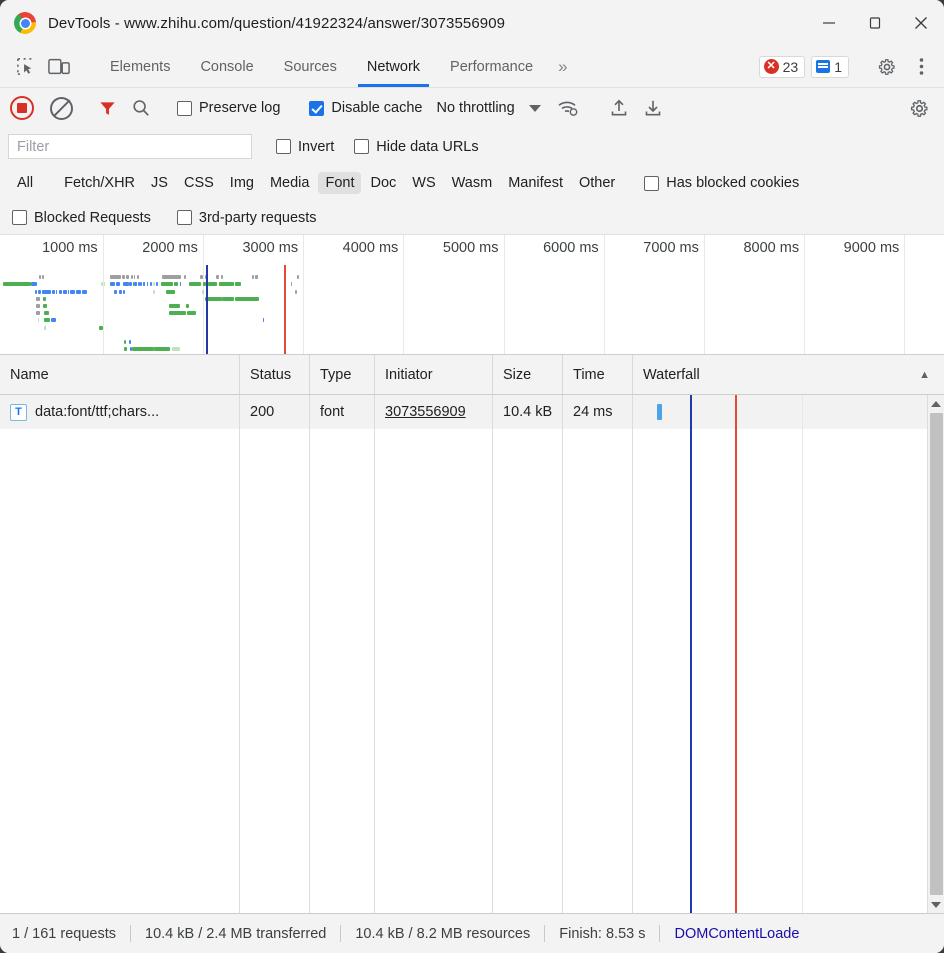  What do you see at coordinates (851, 66) in the screenshot?
I see `tab-strip-right: ✕ 23 1` at bounding box center [851, 66].